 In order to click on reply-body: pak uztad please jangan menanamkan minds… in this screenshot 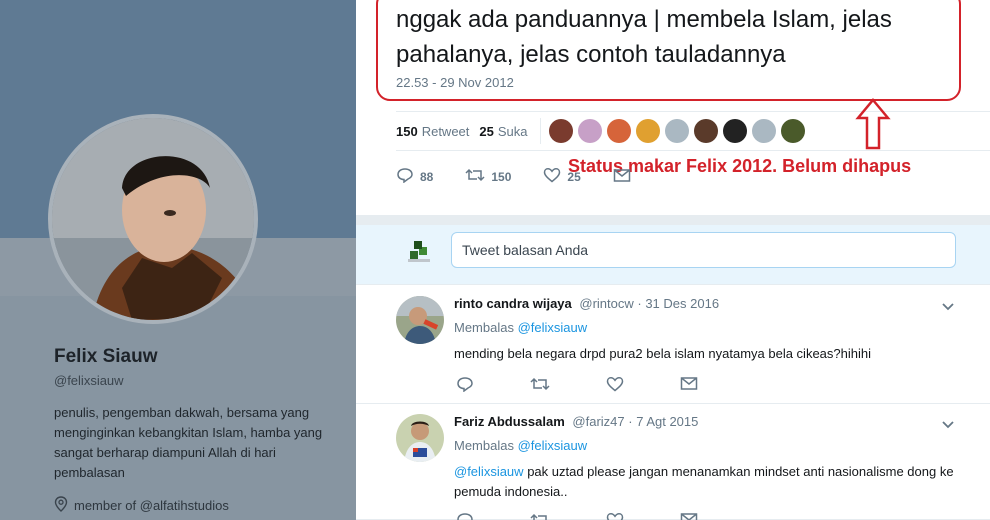, I will do `click(704, 481)`.